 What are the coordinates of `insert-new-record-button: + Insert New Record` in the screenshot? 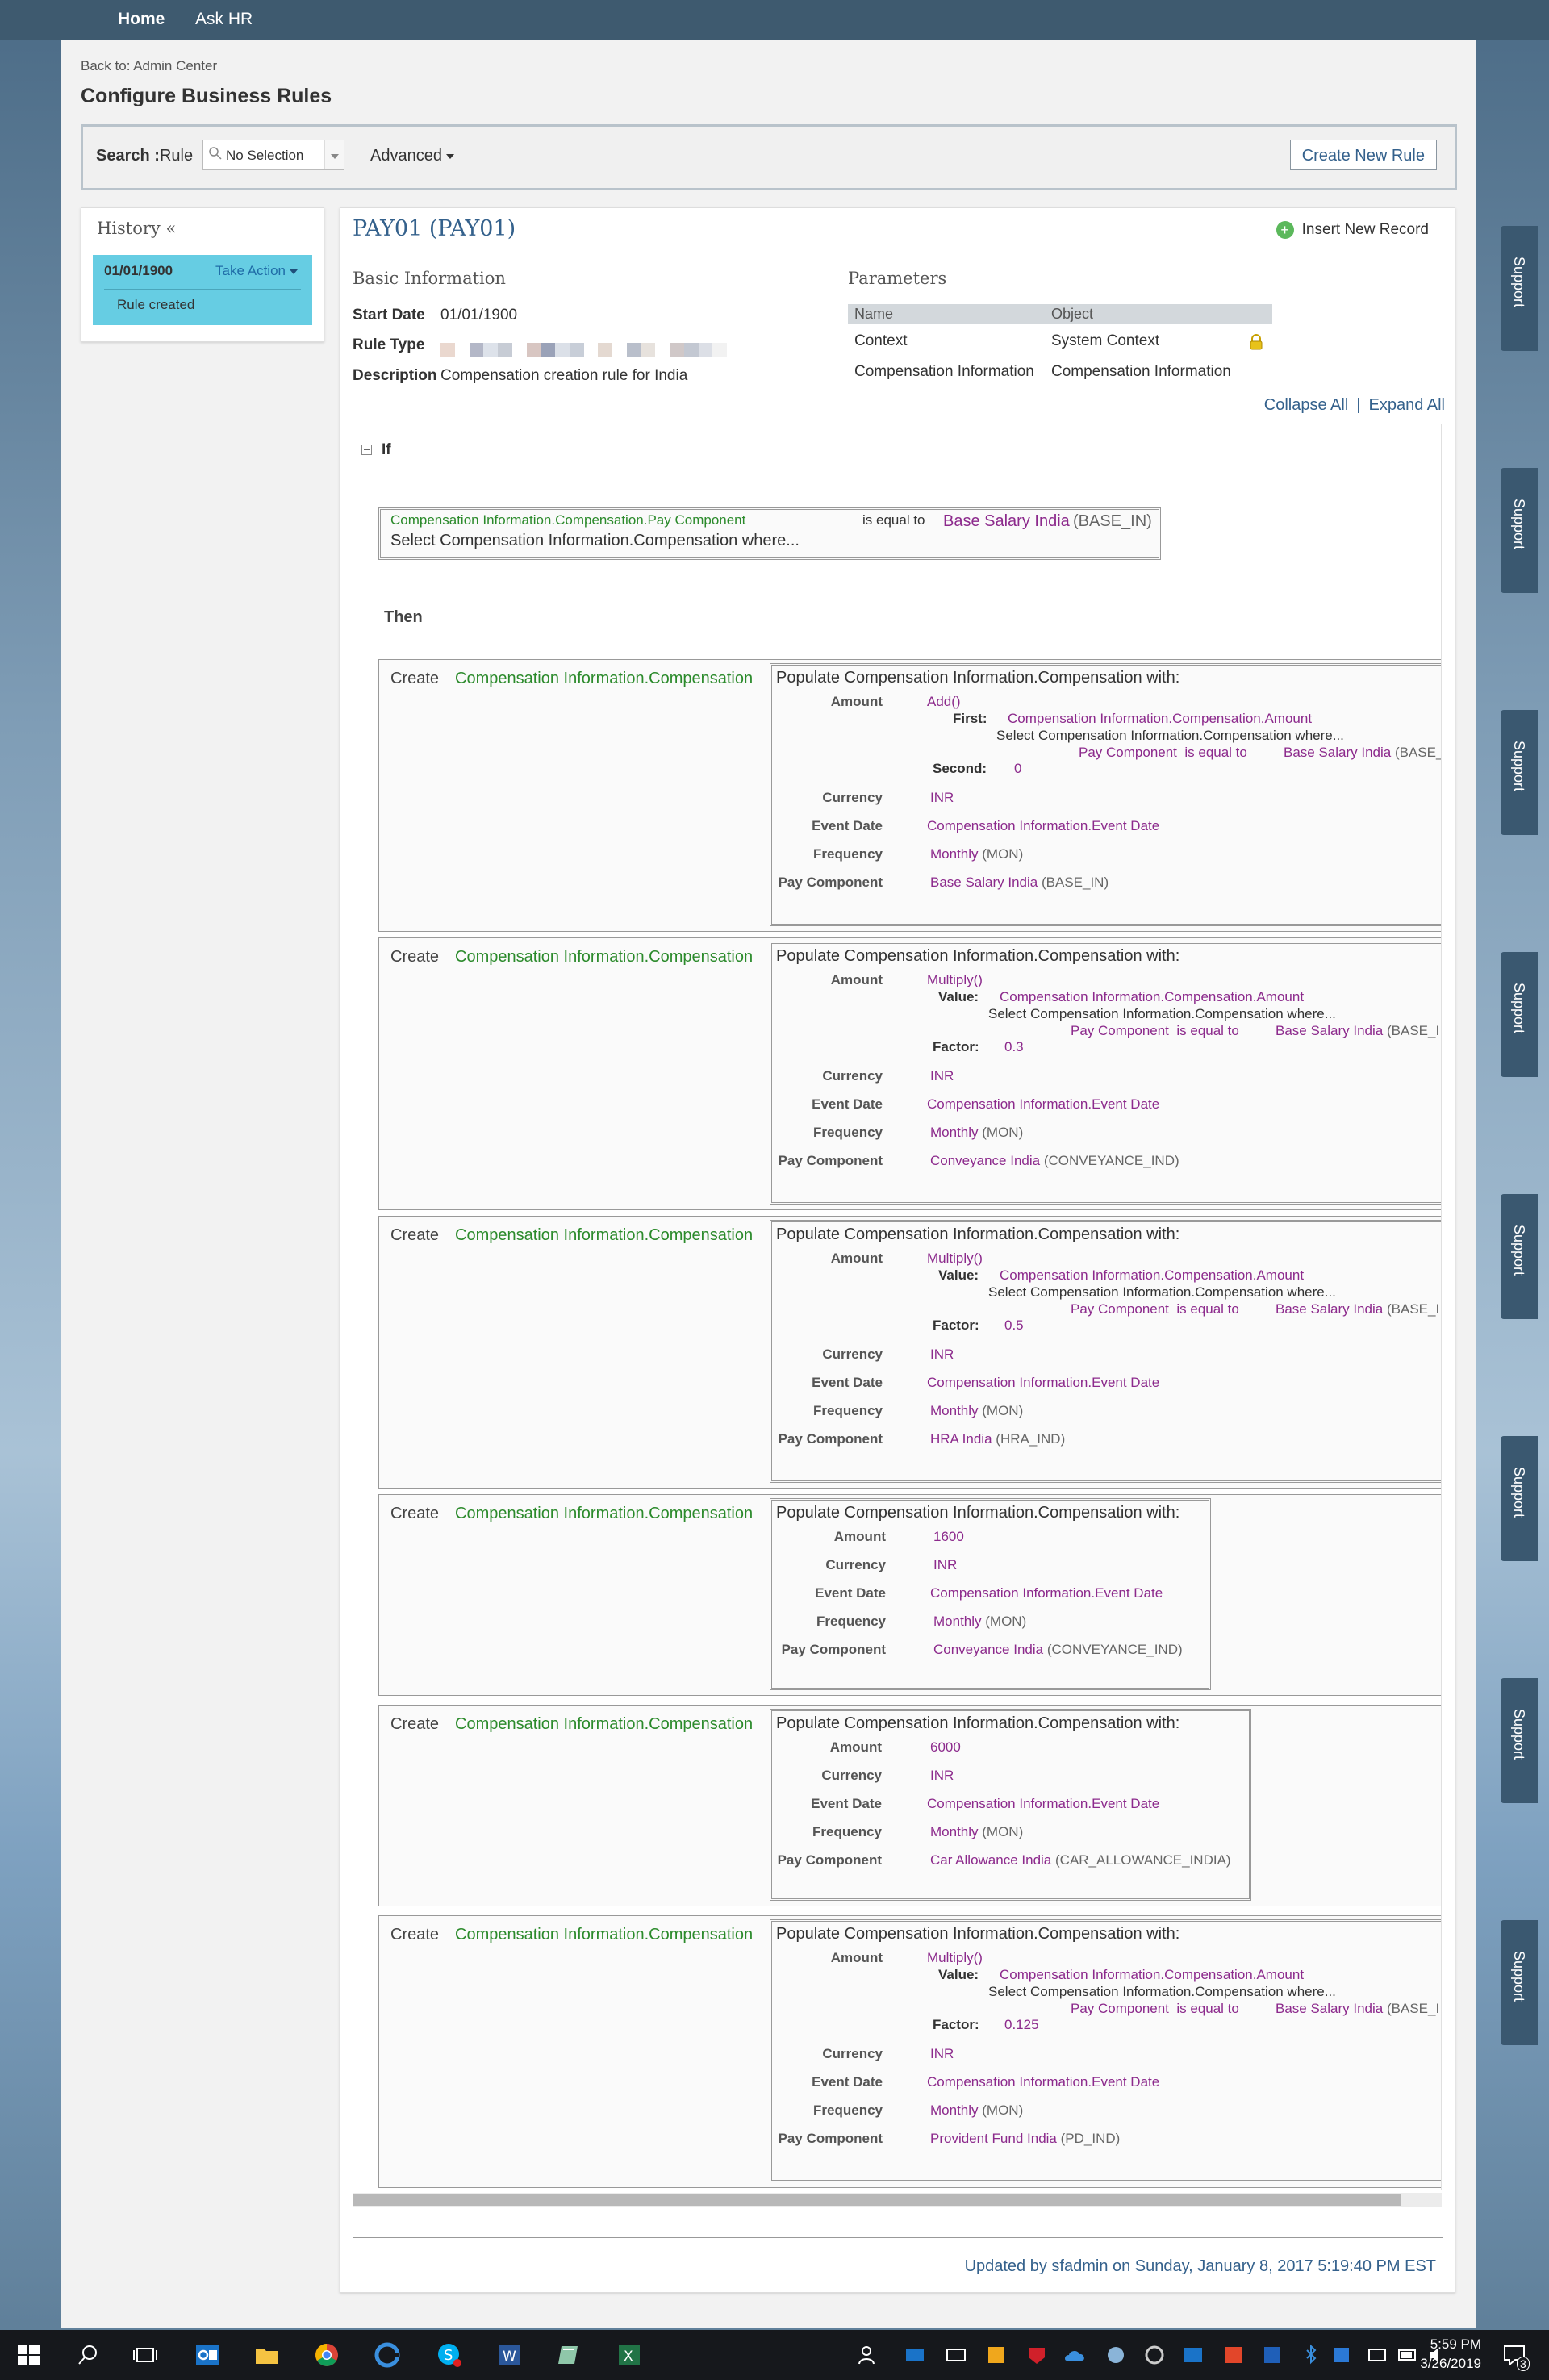 It's located at (1352, 230).